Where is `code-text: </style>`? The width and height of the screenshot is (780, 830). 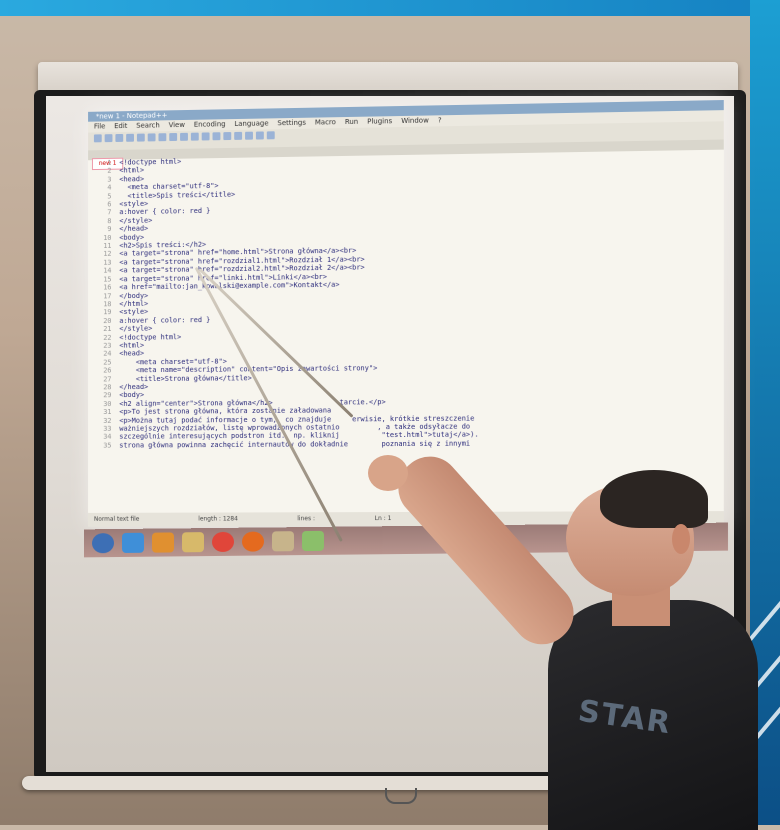
code-text: </style> is located at coordinates (136, 328).